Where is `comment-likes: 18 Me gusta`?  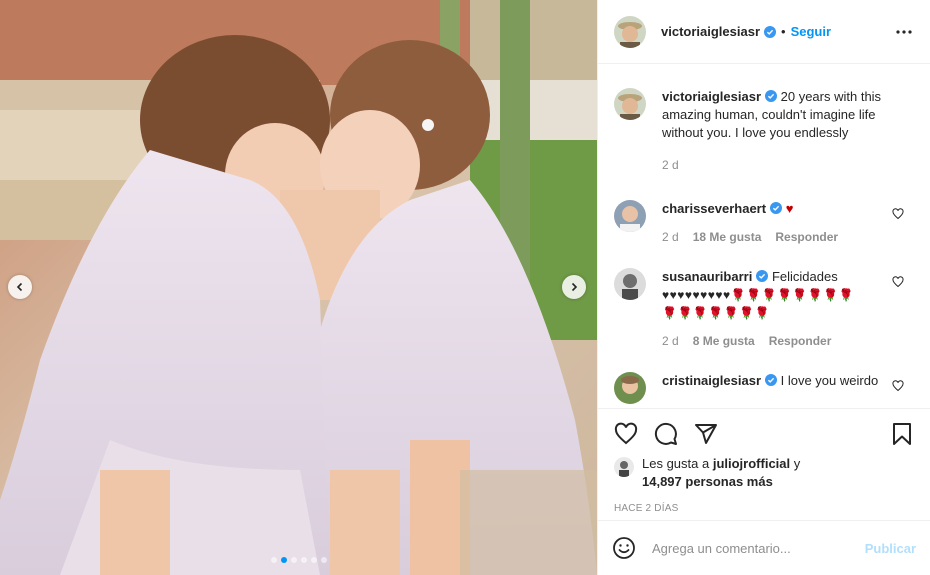 comment-likes: 18 Me gusta is located at coordinates (727, 237).